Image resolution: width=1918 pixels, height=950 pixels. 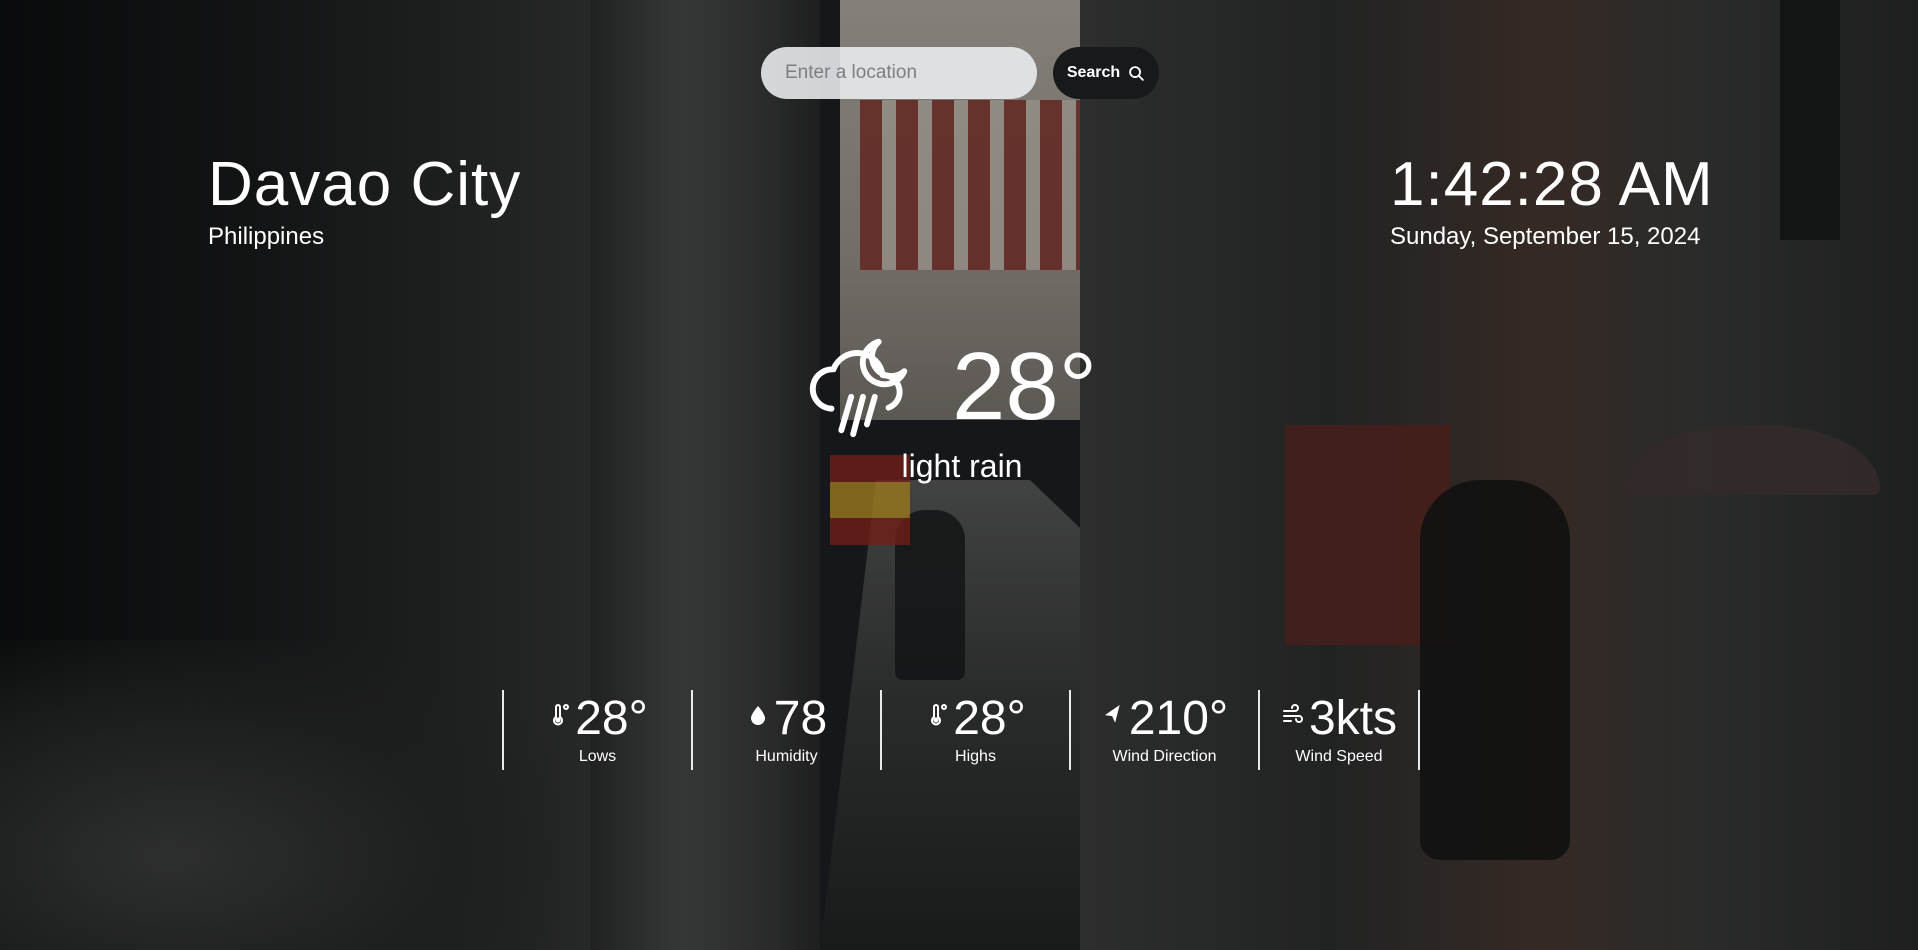 I want to click on navigation-arrow-icon, so click(x=1112, y=713).